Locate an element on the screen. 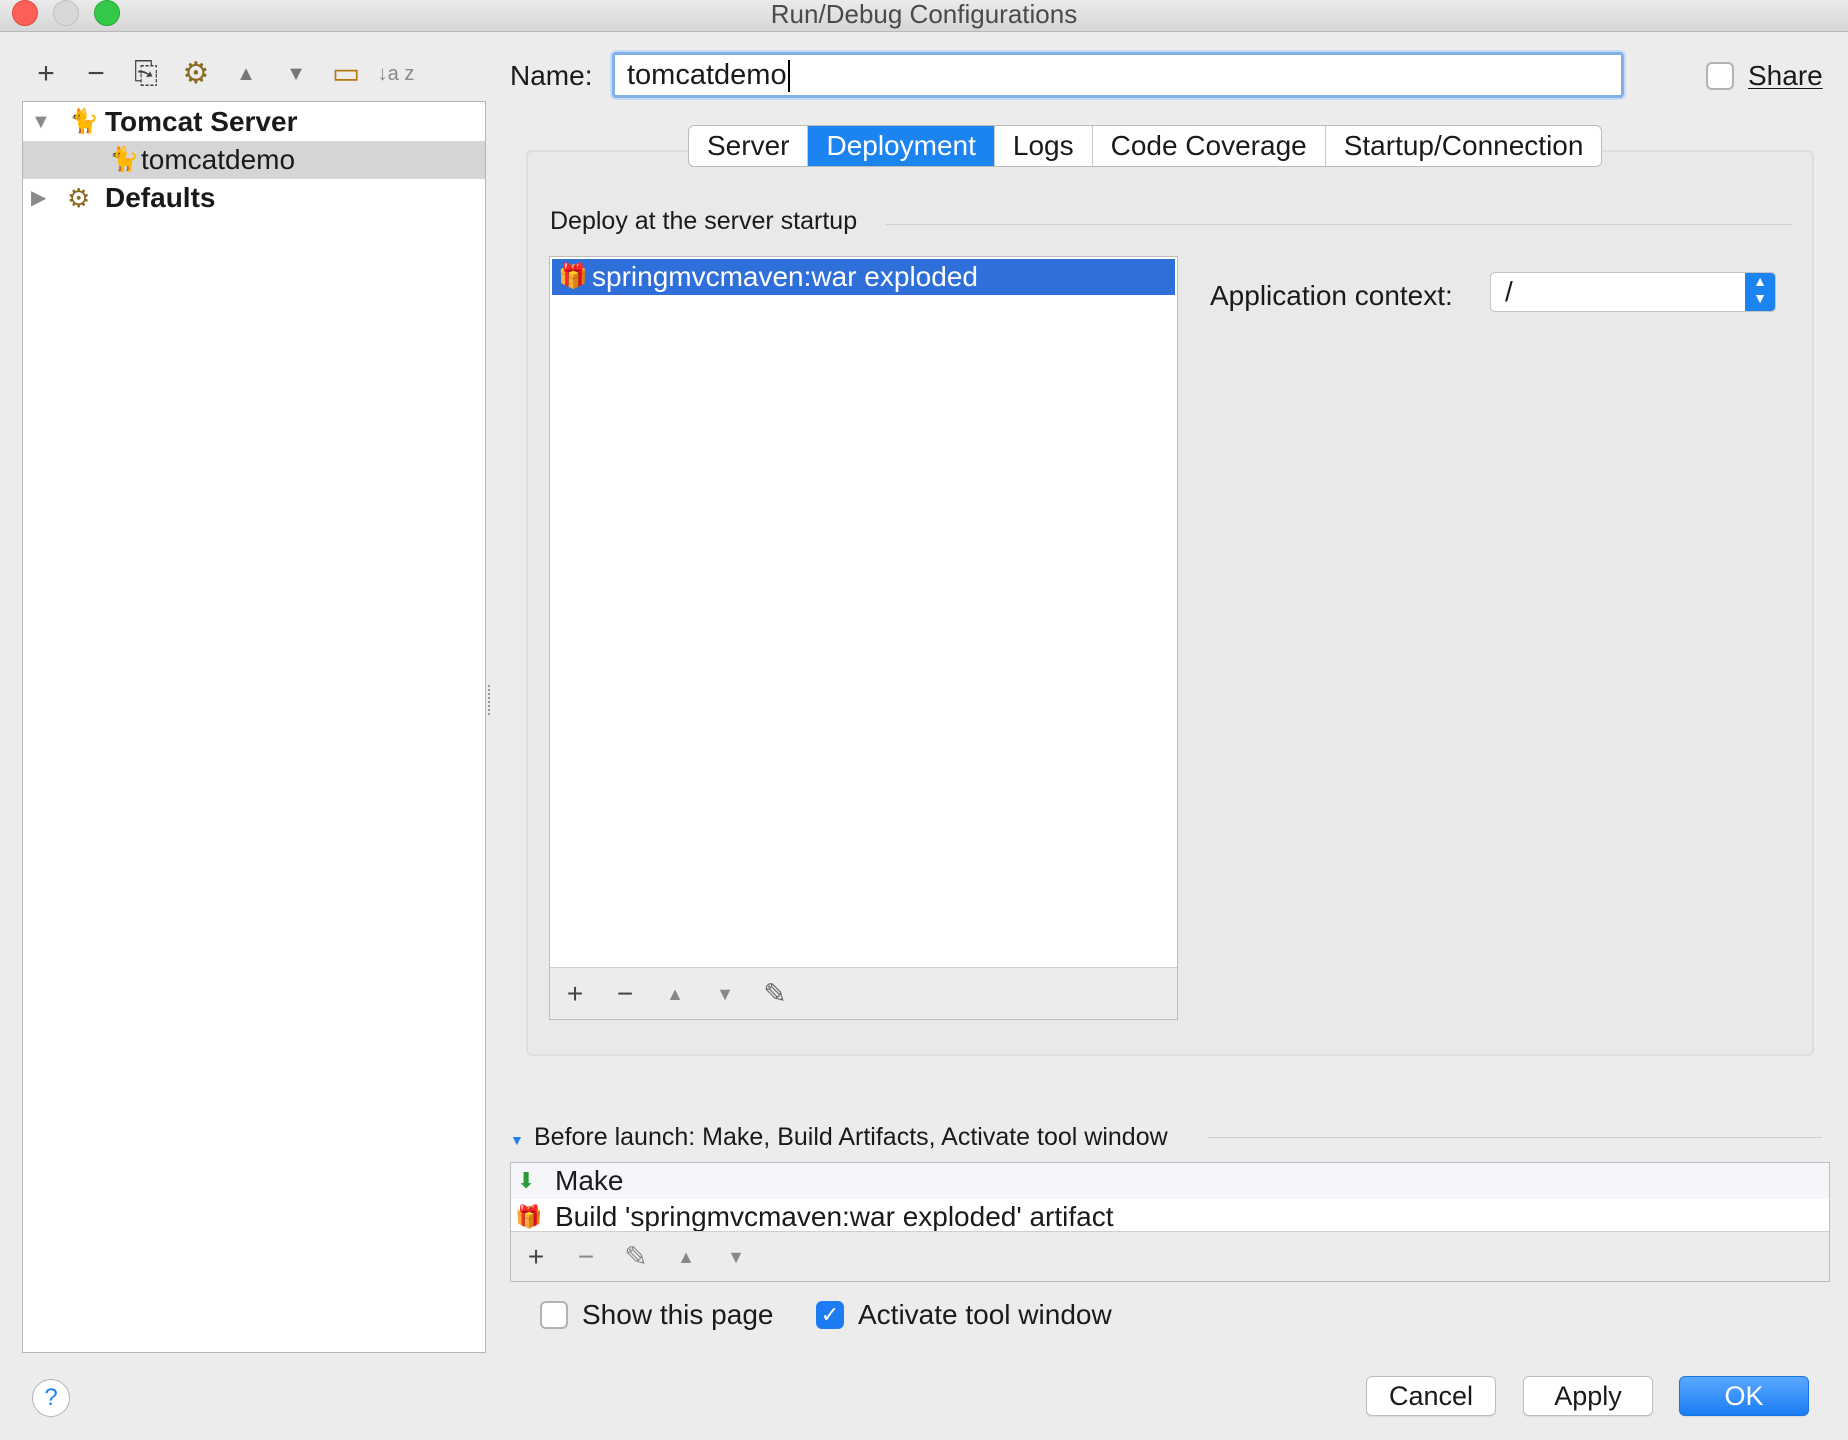  collapse-arrow-icon: ▶ is located at coordinates (38, 198).